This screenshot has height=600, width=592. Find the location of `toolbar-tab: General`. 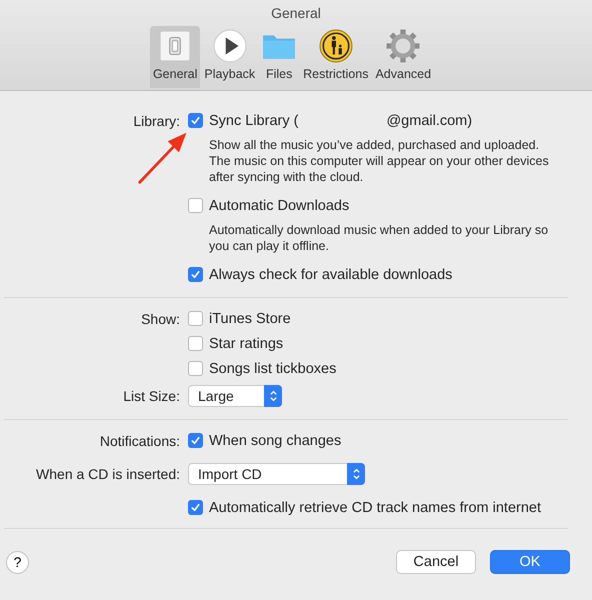

toolbar-tab: General is located at coordinates (175, 57).